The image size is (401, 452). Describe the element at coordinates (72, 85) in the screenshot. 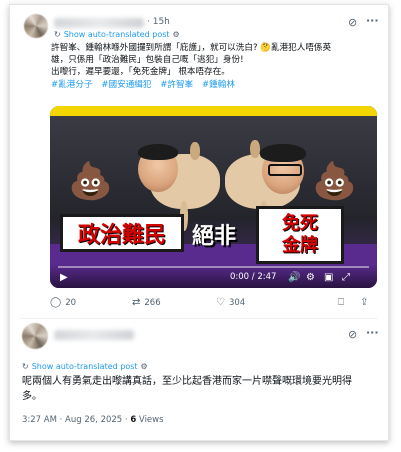

I see `hashtag-link: #亂港分子` at that location.